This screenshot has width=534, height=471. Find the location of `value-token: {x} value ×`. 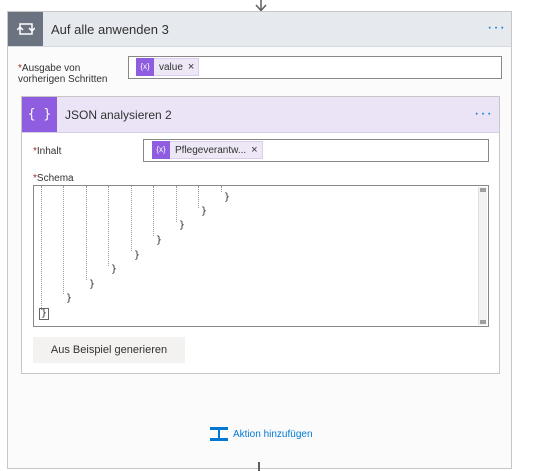

value-token: {x} value × is located at coordinates (168, 66).